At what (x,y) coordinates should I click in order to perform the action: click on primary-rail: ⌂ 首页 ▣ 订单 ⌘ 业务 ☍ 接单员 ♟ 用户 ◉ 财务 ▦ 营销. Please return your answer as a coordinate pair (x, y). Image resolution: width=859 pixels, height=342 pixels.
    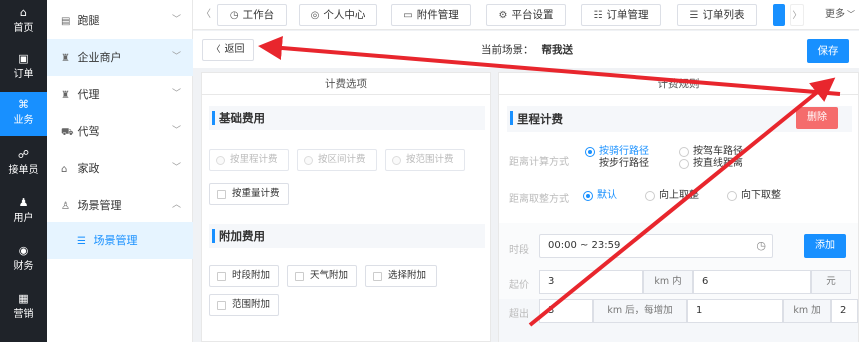
    Looking at the image, I should click on (23, 171).